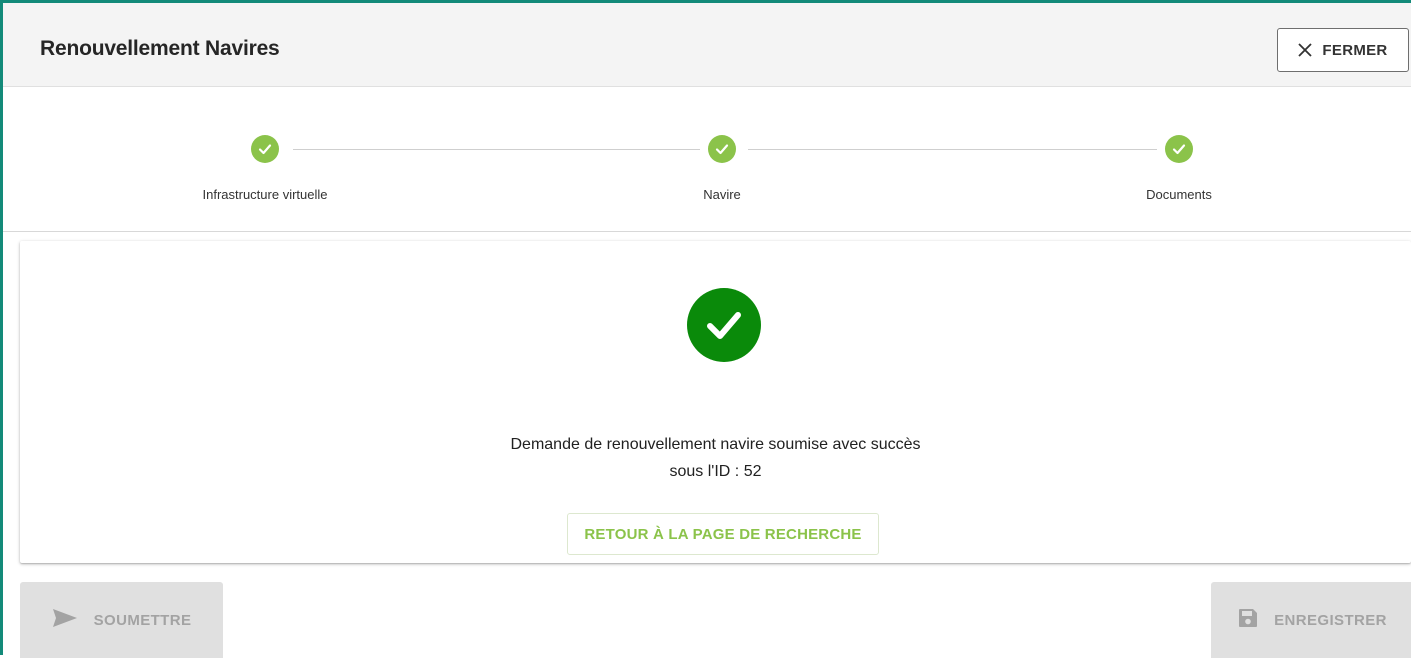  What do you see at coordinates (723, 534) in the screenshot?
I see `back-to-search-button: RETOUR À LA PAGE DE RECHERCHE` at bounding box center [723, 534].